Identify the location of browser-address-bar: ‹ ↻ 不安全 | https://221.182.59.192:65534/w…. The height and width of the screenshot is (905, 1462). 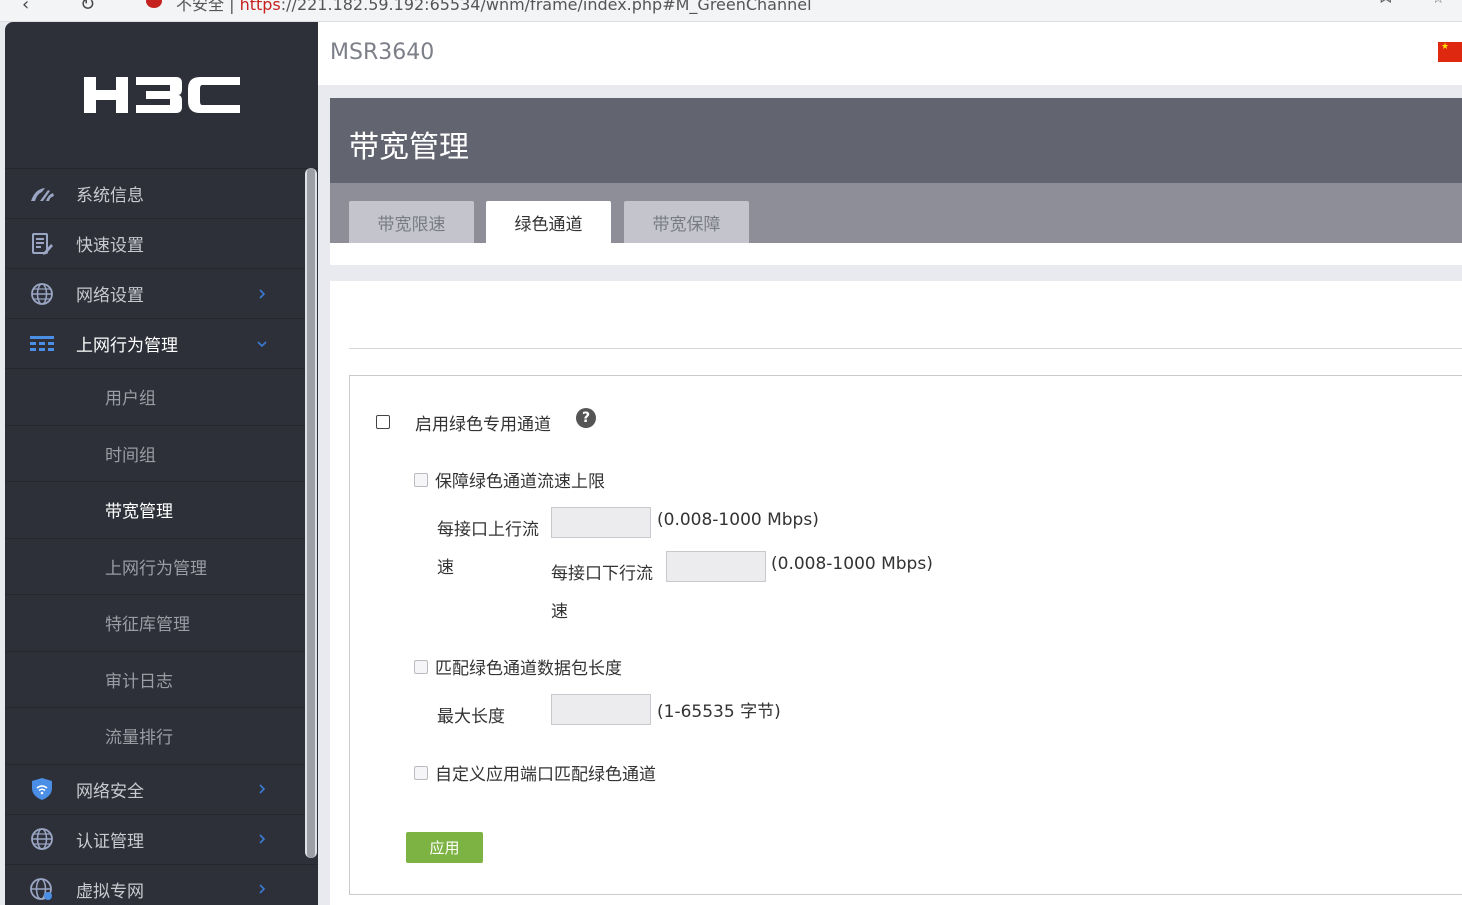
(731, 11).